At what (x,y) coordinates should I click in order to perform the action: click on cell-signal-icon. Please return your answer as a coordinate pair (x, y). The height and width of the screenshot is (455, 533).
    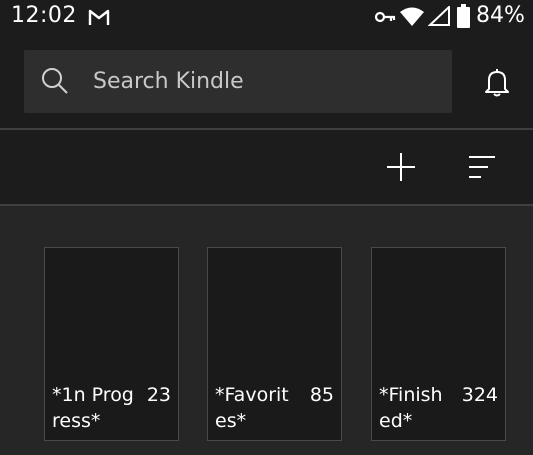
    Looking at the image, I should click on (439, 16).